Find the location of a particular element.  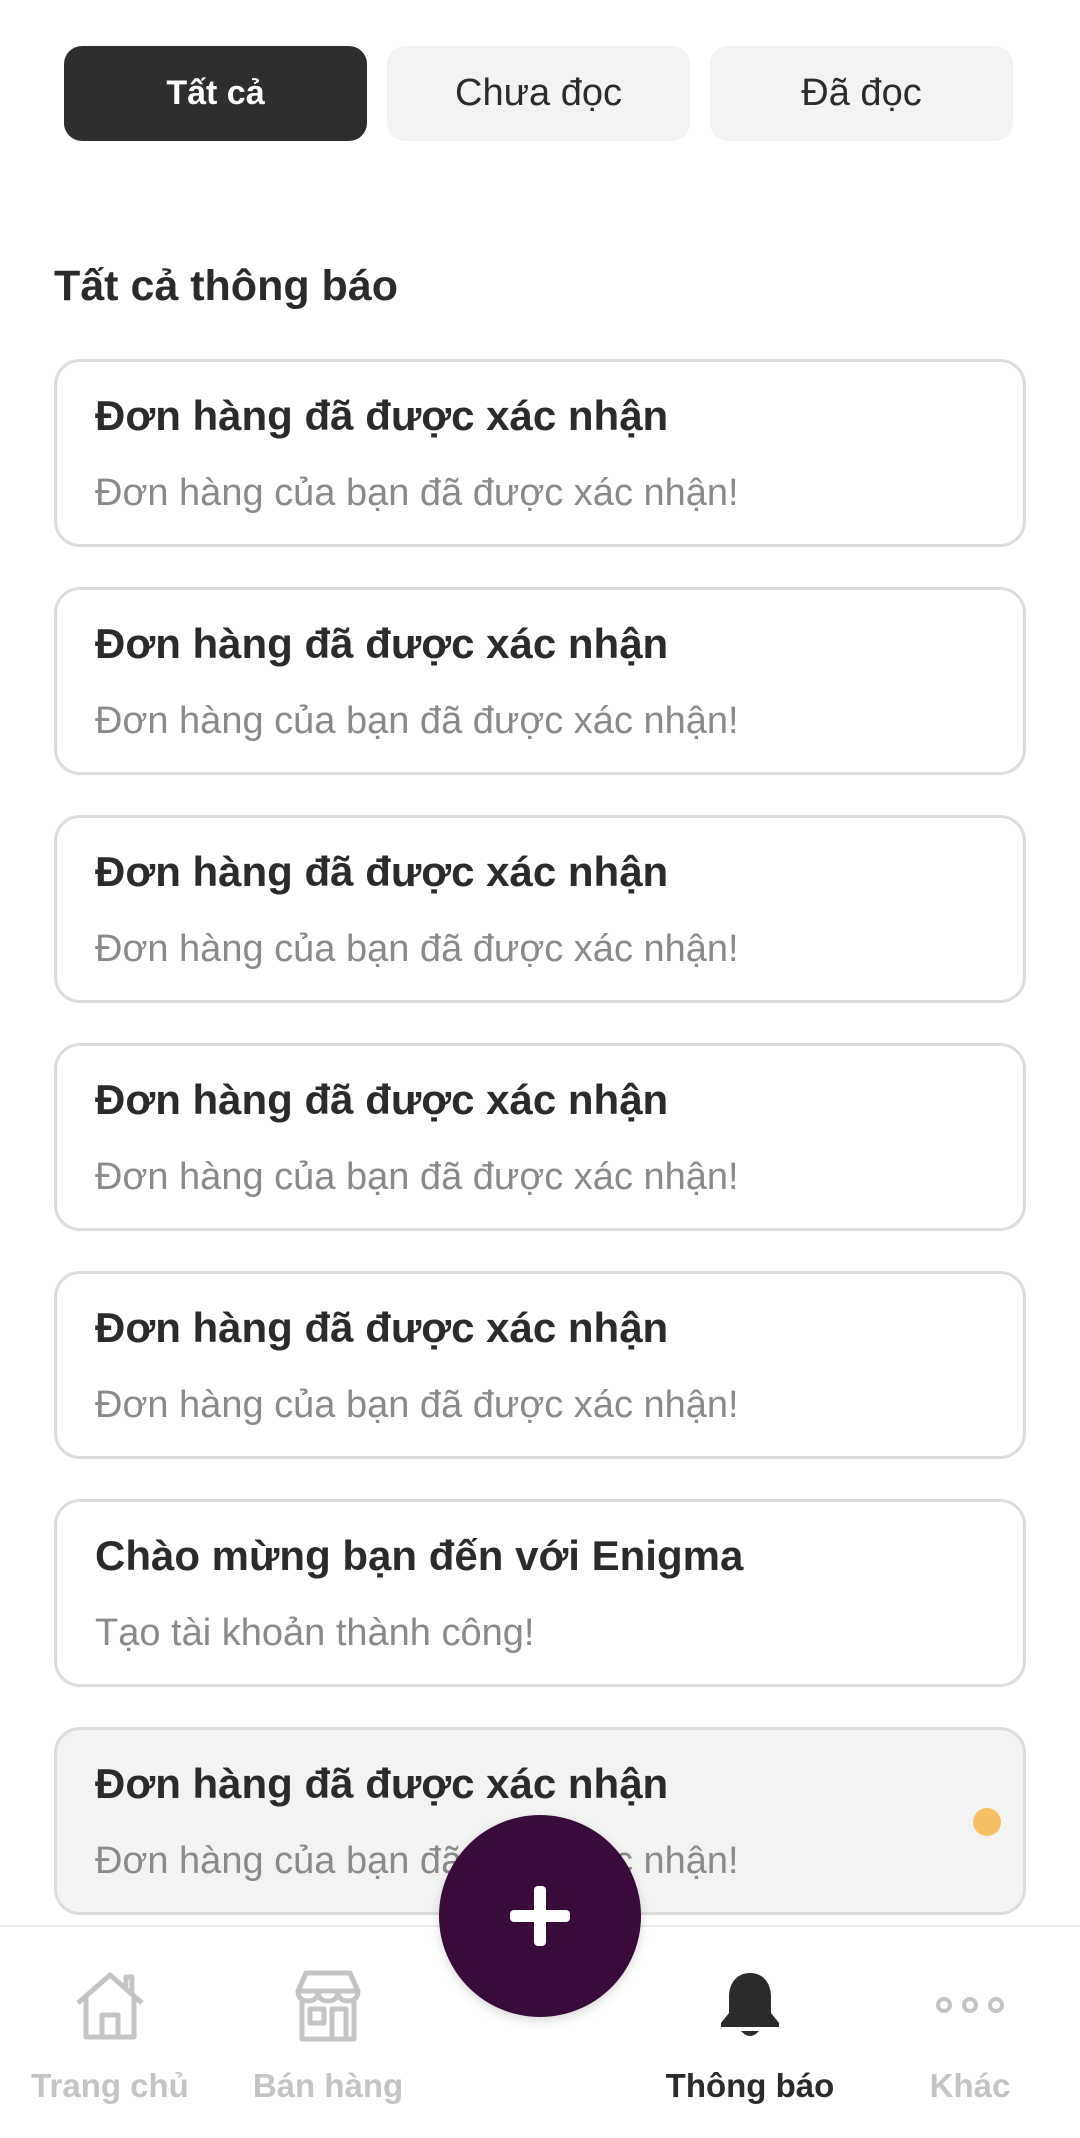

tab-read: Đã đọc is located at coordinates (861, 93).